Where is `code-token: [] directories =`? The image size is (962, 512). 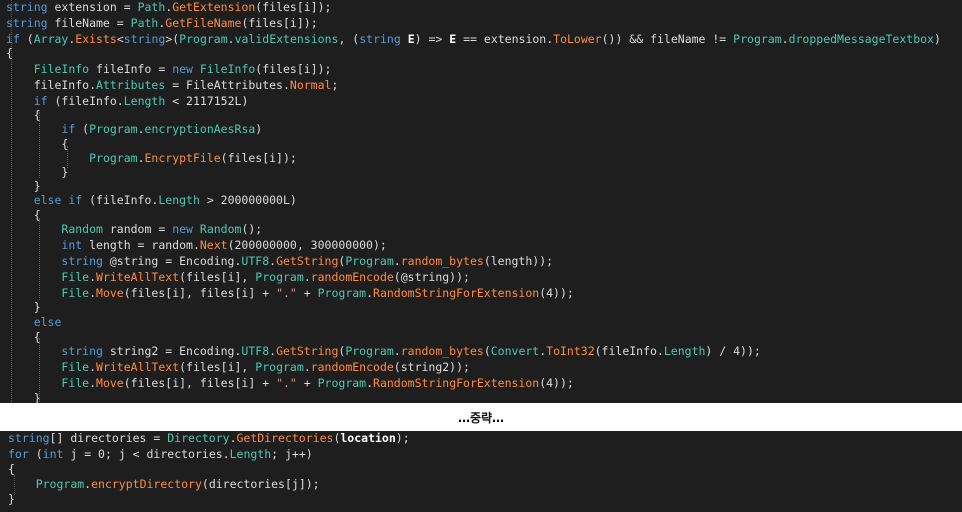
code-token: [] directories = is located at coordinates (108, 438).